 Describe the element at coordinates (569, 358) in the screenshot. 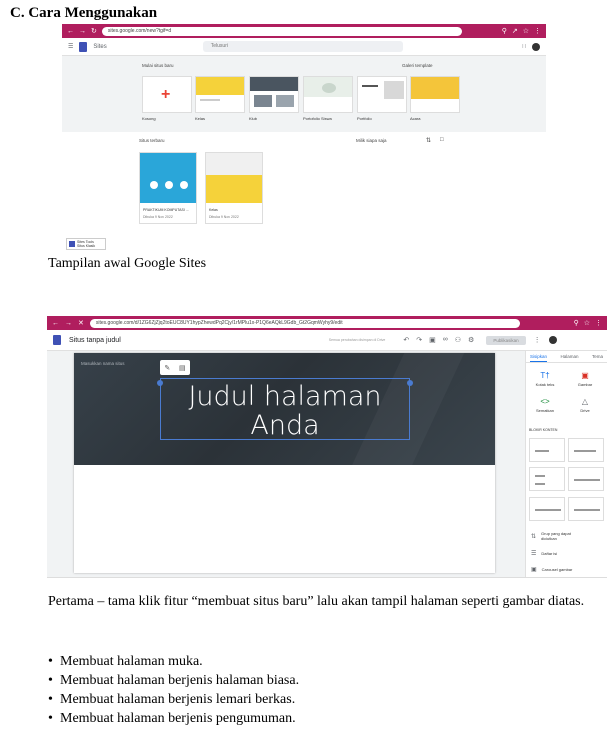

I see `tab-pages: Halaman` at that location.